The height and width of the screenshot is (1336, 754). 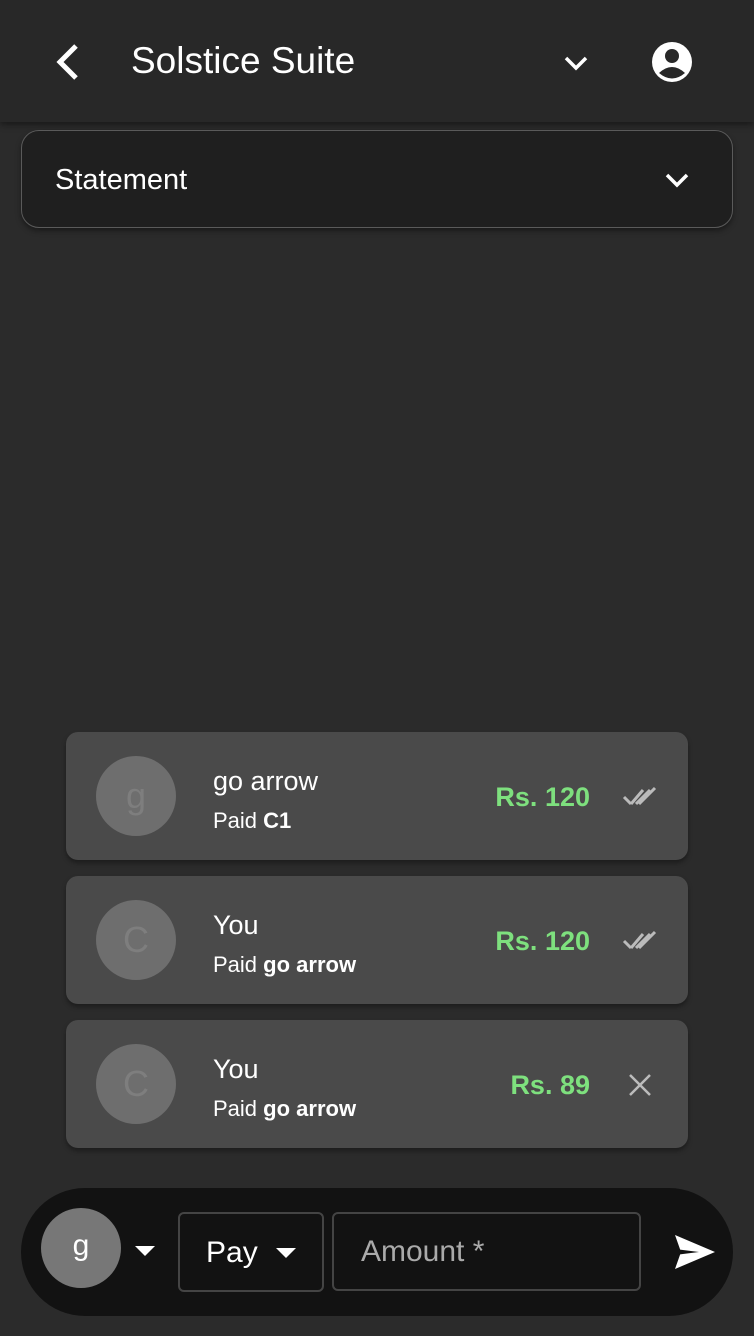 What do you see at coordinates (266, 781) in the screenshot?
I see `payer-name: go arrow` at bounding box center [266, 781].